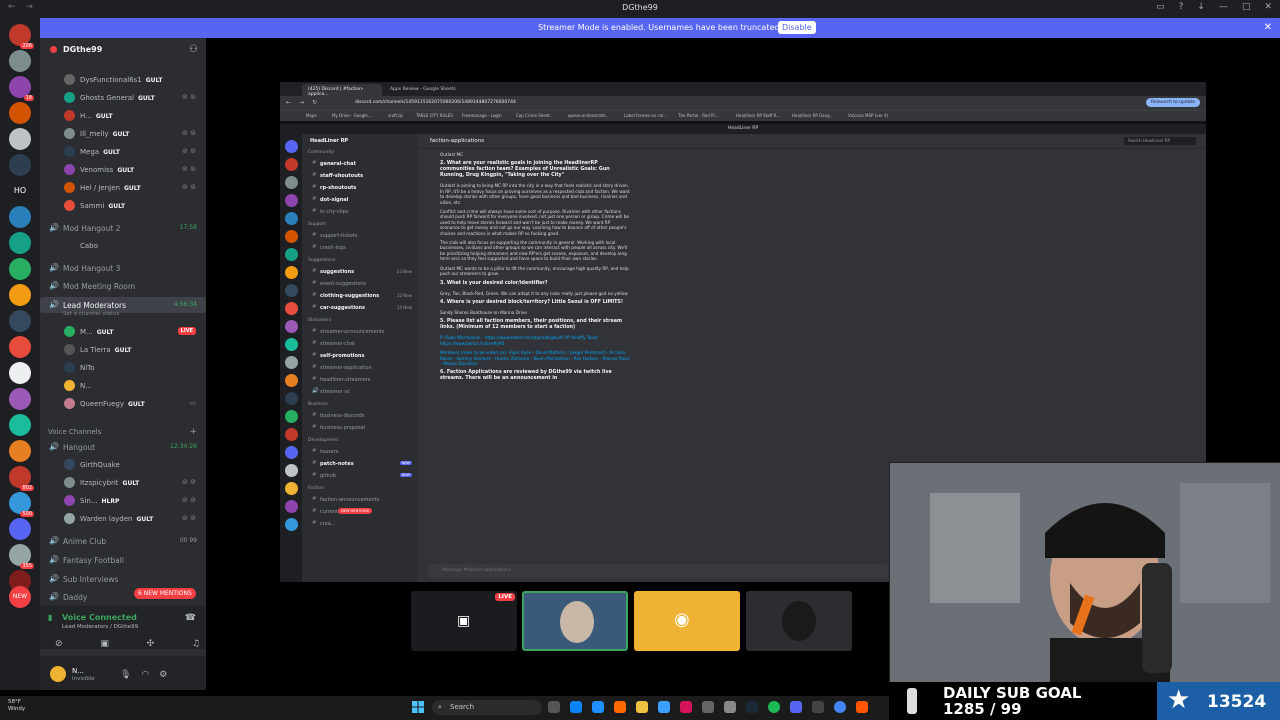 Image resolution: width=1280 pixels, height=720 pixels. Describe the element at coordinates (123, 332) in the screenshot. I see `voice-member: M... GULT LIVE` at that location.